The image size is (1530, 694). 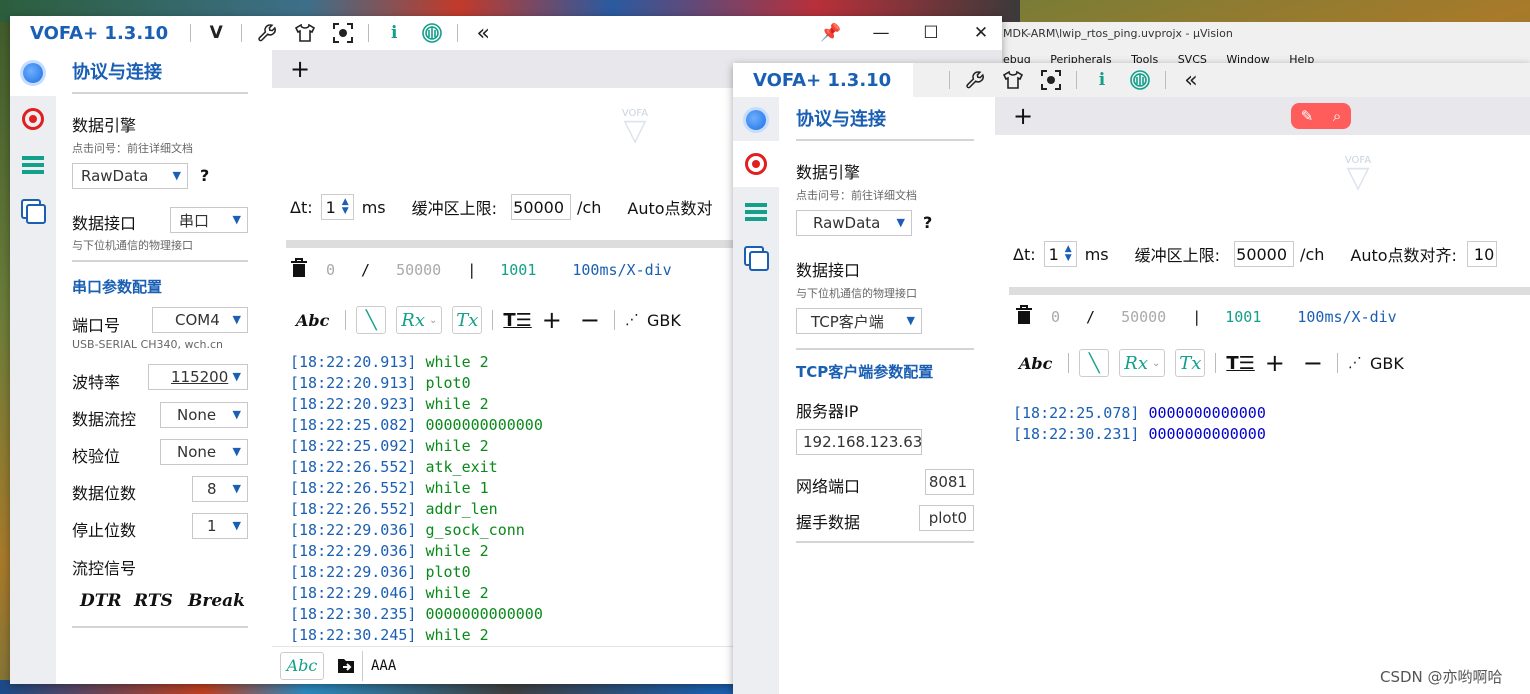 I want to click on minimize-icon: —, so click(x=881, y=33).